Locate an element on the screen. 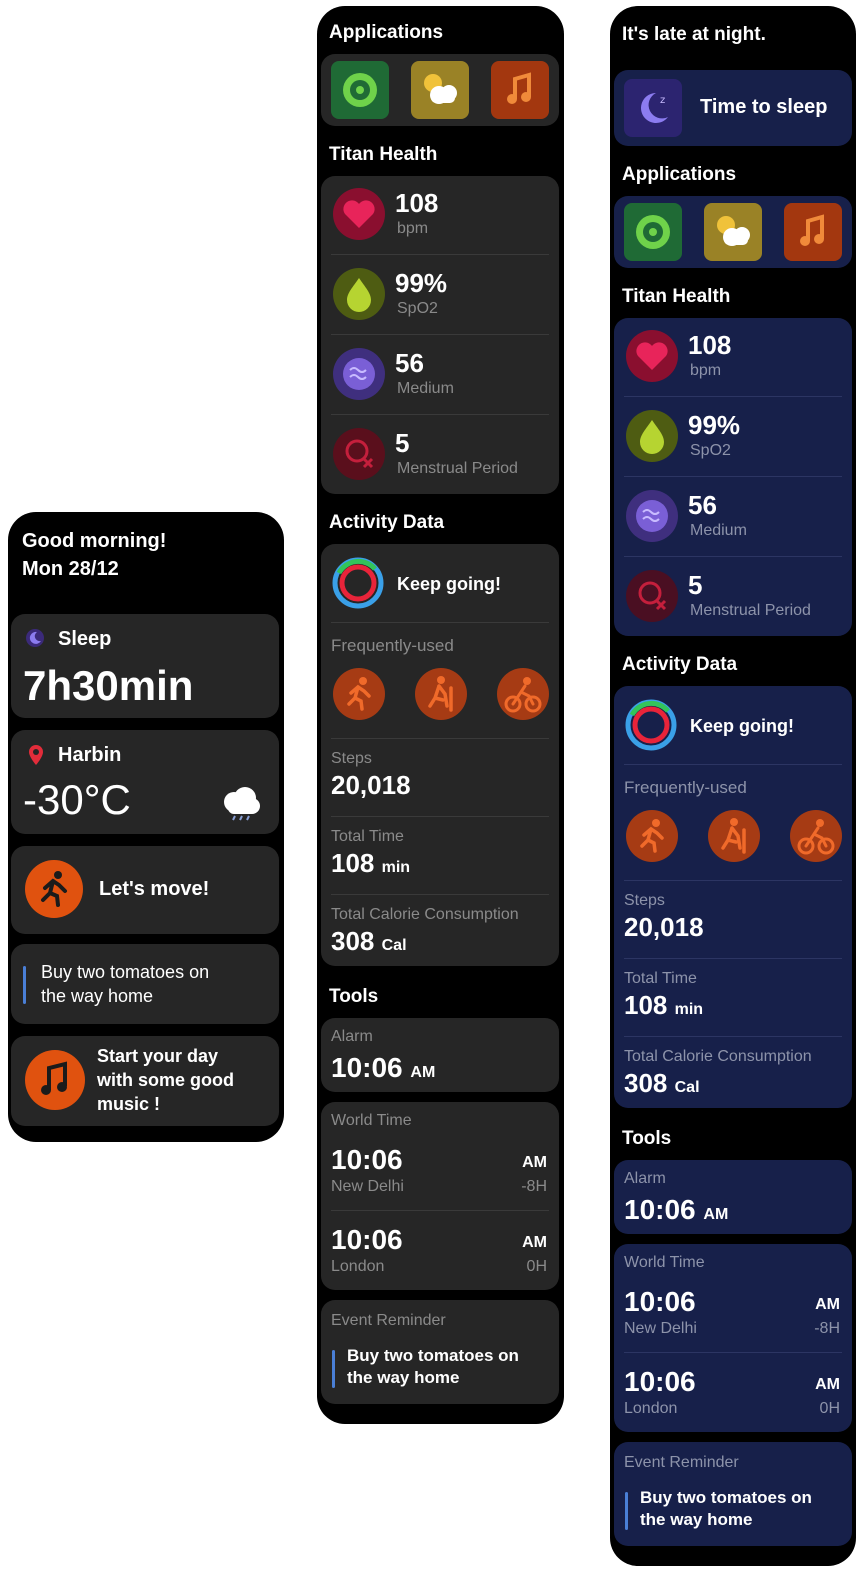 The width and height of the screenshot is (858, 1573). location-pin-icon is located at coordinates (36, 755).